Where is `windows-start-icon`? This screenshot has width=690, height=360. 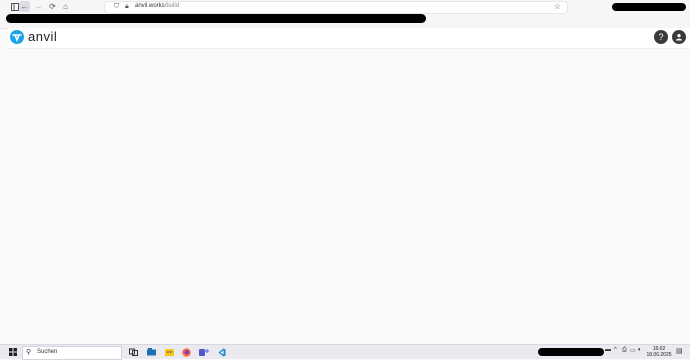
windows-start-icon is located at coordinates (13, 352).